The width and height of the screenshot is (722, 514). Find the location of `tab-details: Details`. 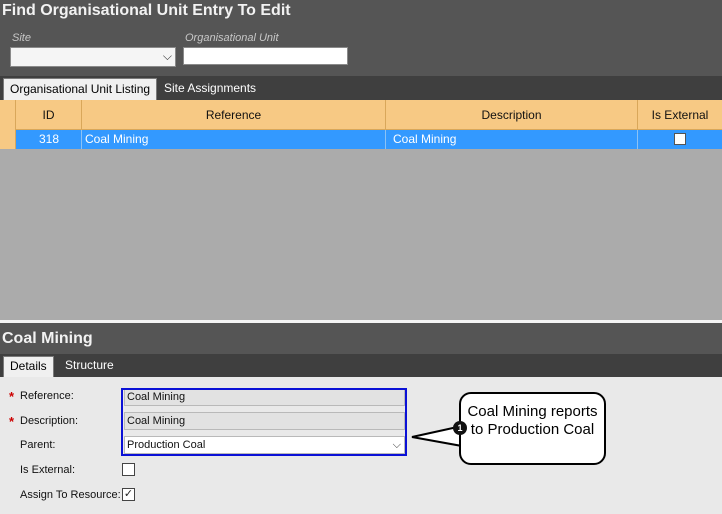

tab-details: Details is located at coordinates (28, 366).